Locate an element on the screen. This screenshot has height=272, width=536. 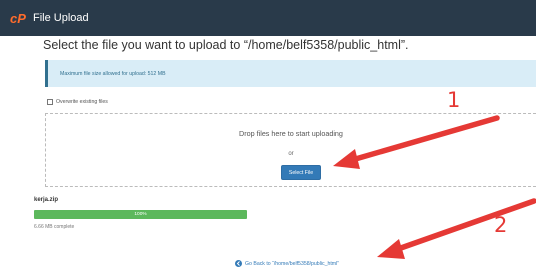
svg-text: cP is located at coordinates (18, 18).